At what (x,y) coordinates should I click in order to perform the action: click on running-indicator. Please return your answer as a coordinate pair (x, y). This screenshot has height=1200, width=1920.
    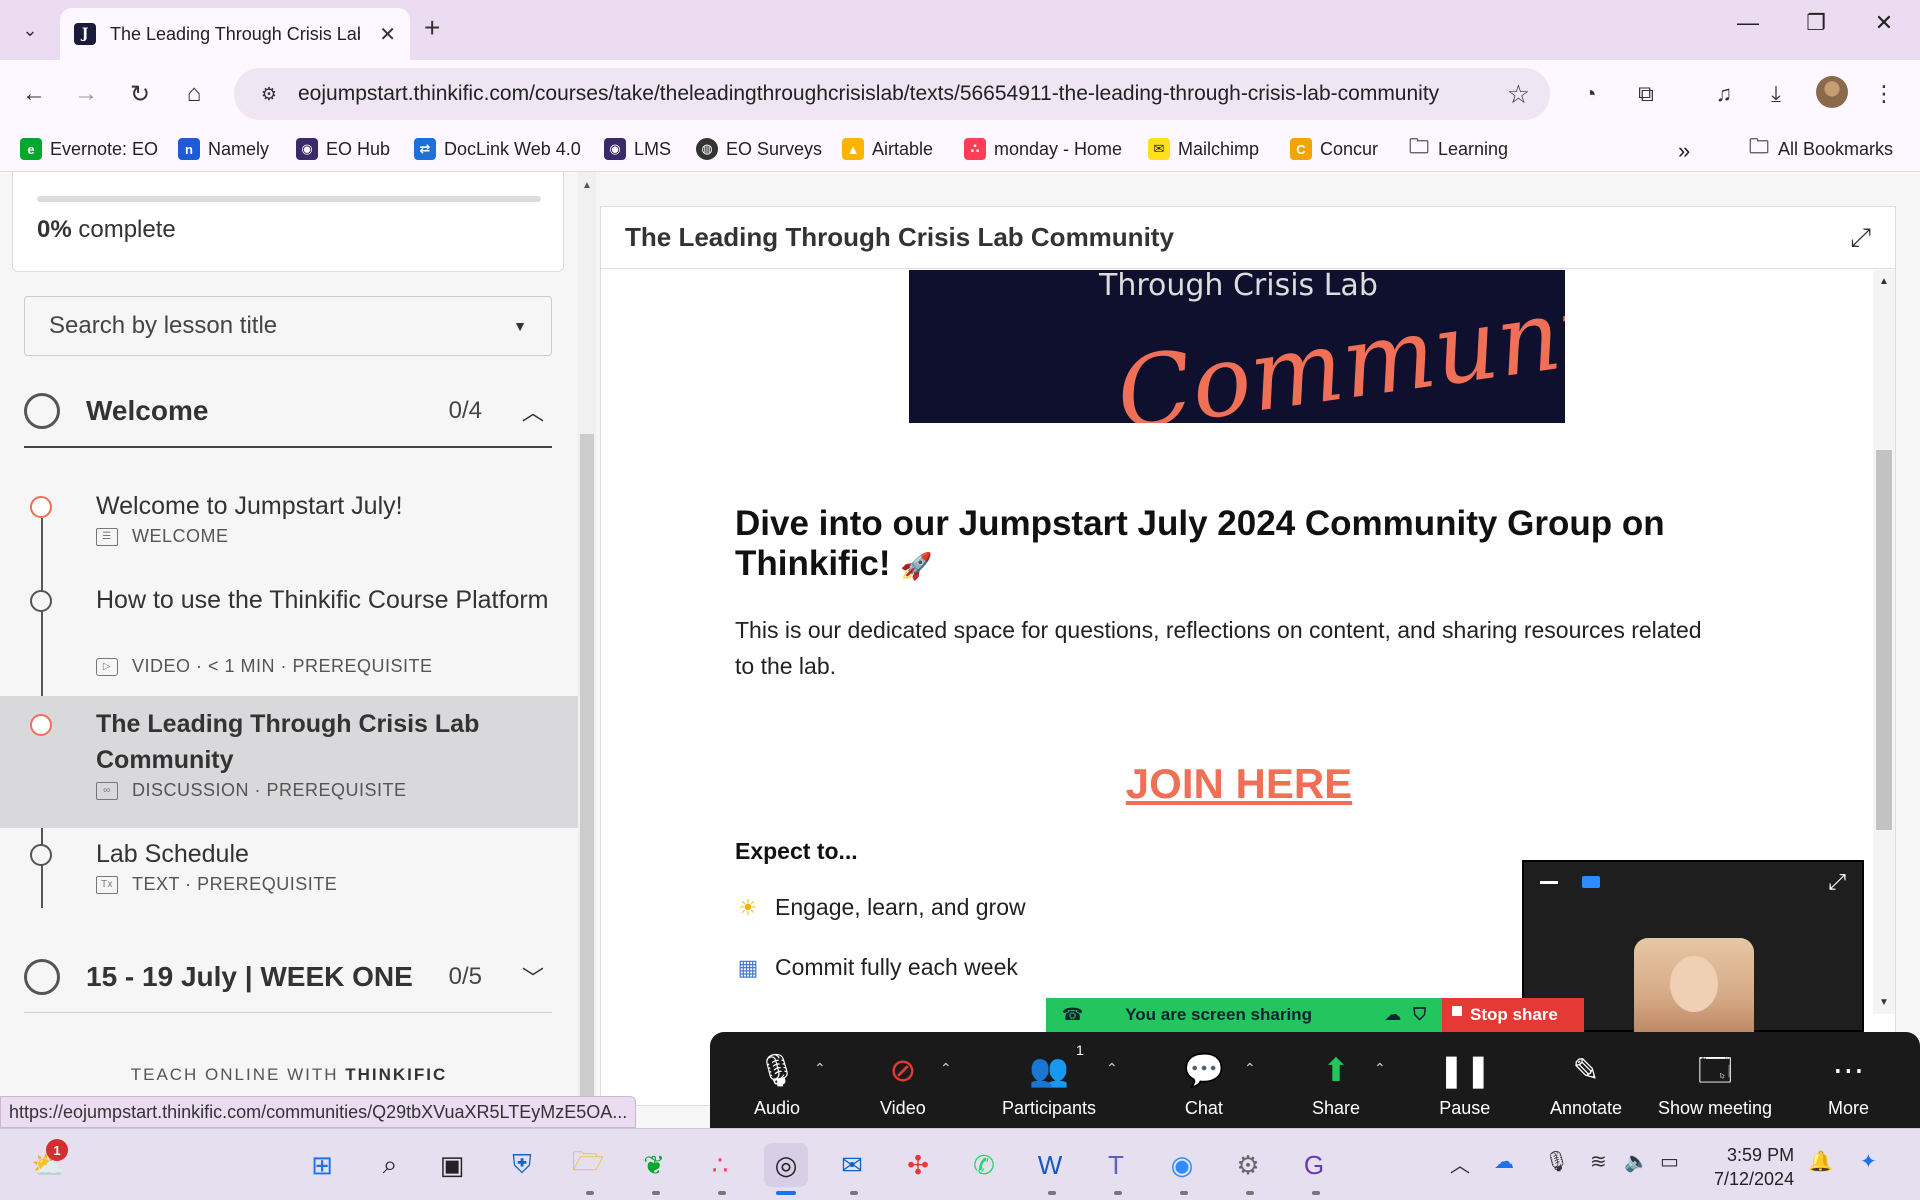
    Looking at the image, I should click on (854, 1193).